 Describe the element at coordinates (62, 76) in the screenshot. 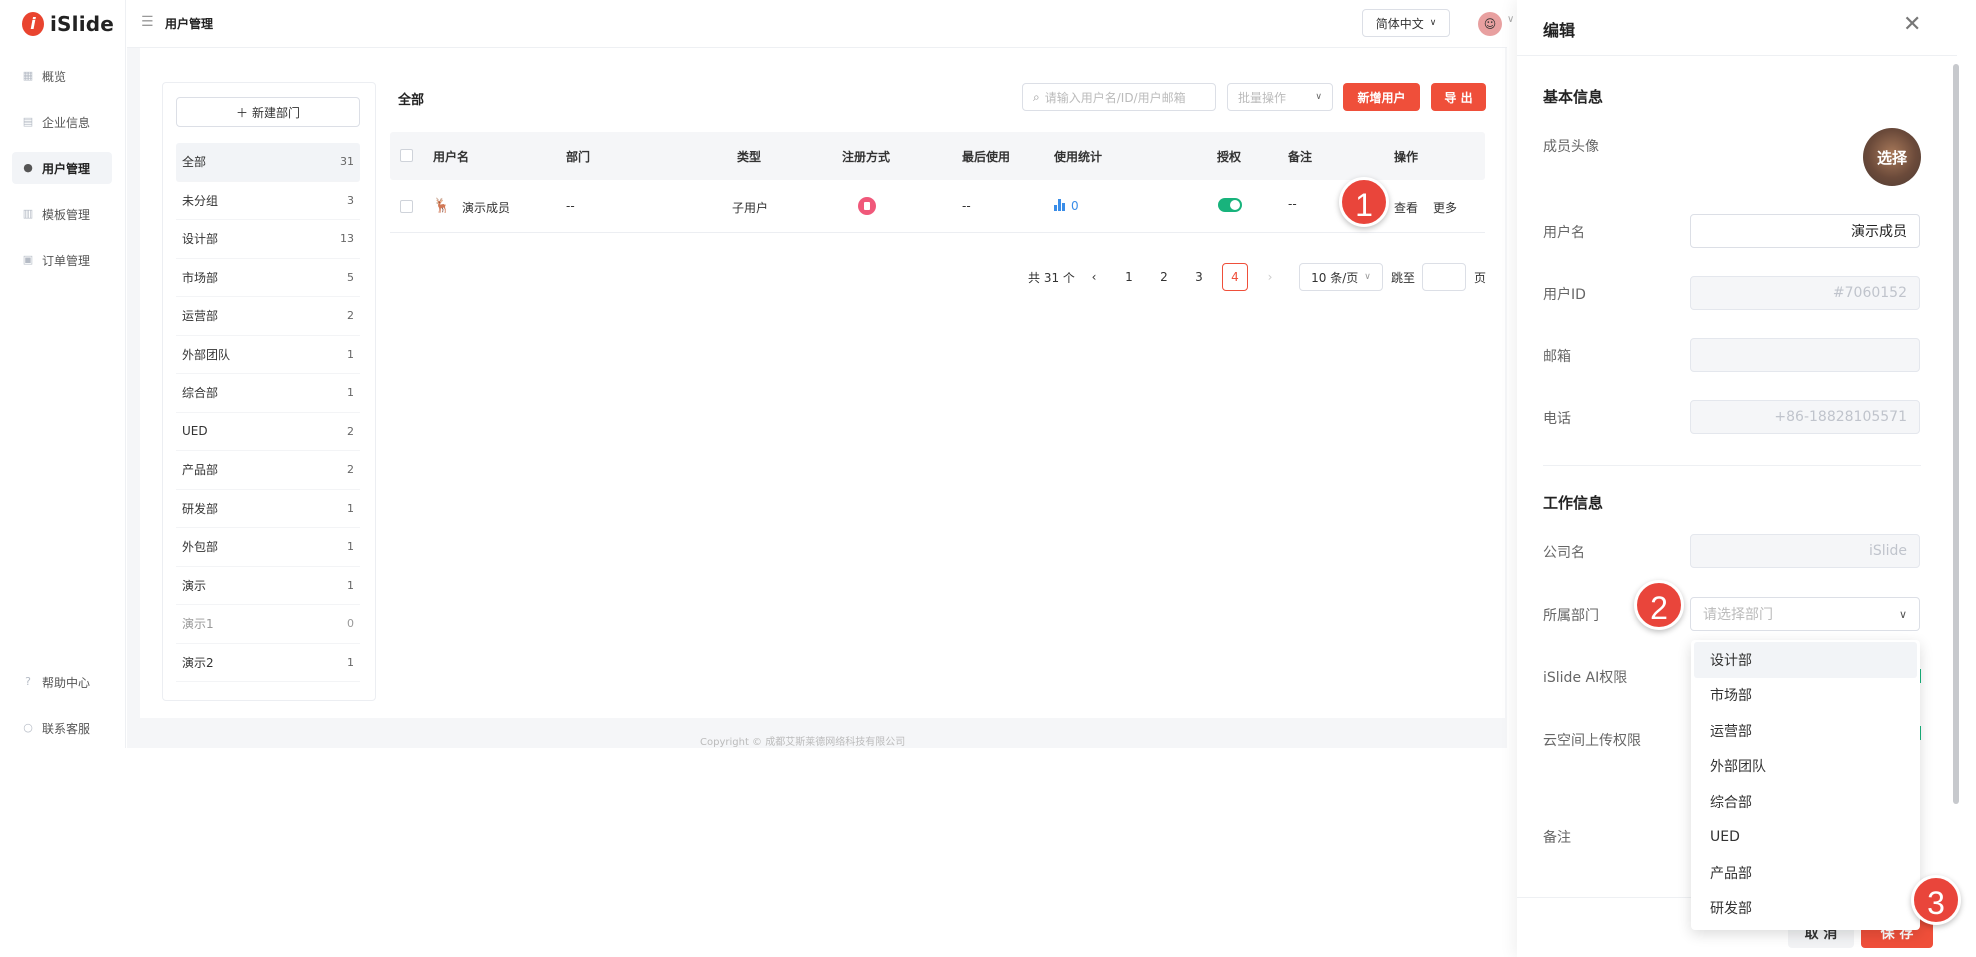

I see `nav-item-overview: ▦ 概览` at that location.